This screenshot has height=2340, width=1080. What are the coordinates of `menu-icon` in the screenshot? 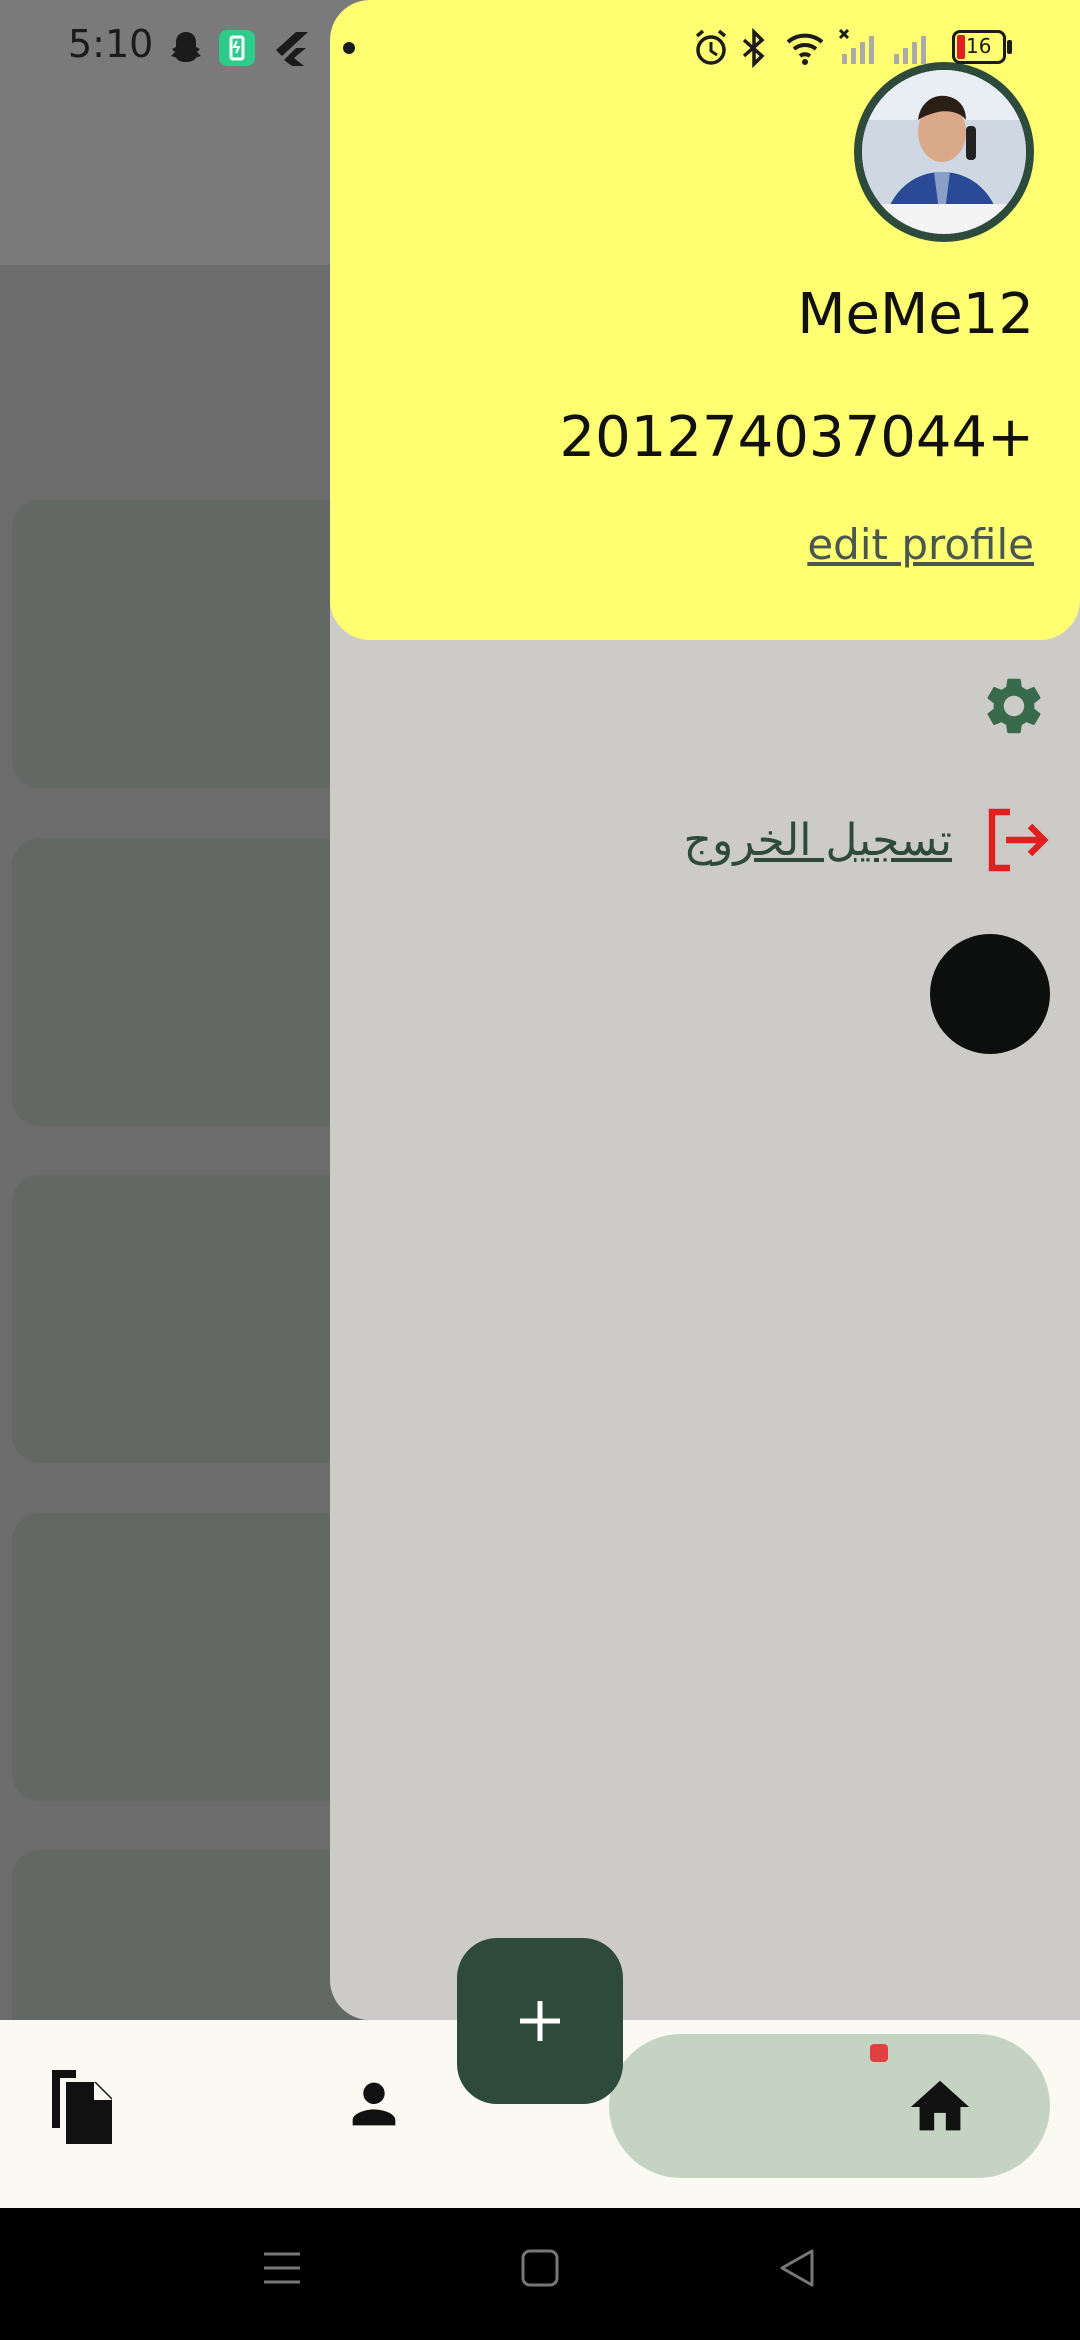 It's located at (282, 2268).